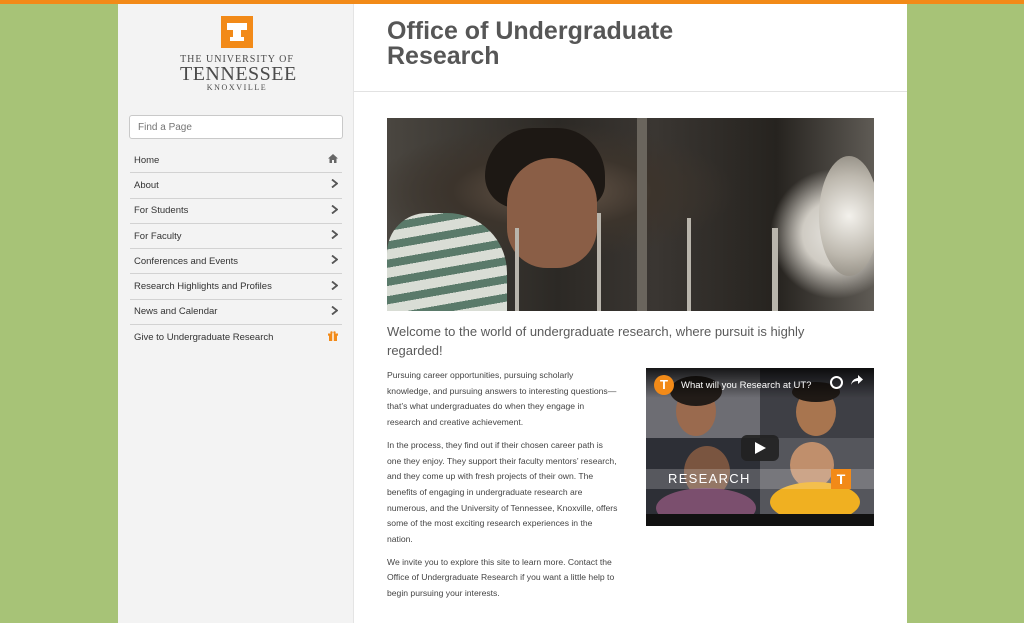  Describe the element at coordinates (746, 385) in the screenshot. I see `video-title: What will you Research at UT?` at that location.